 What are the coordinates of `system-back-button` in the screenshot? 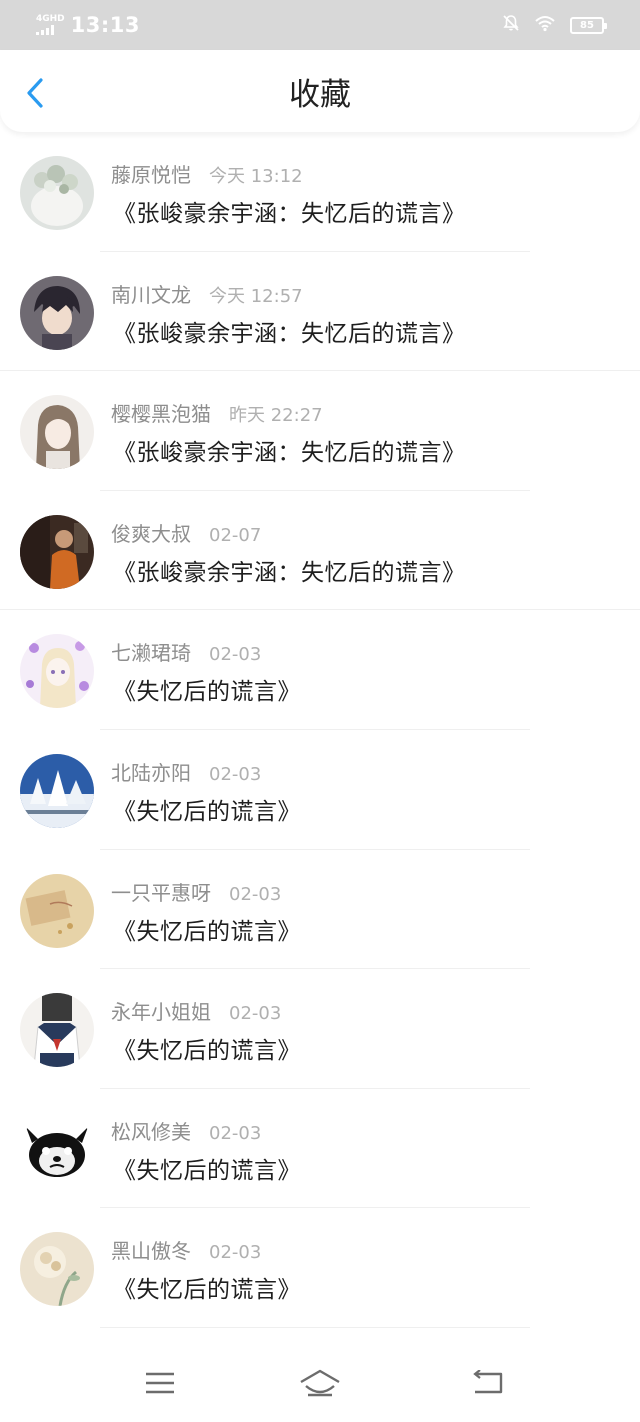 It's located at (488, 1383).